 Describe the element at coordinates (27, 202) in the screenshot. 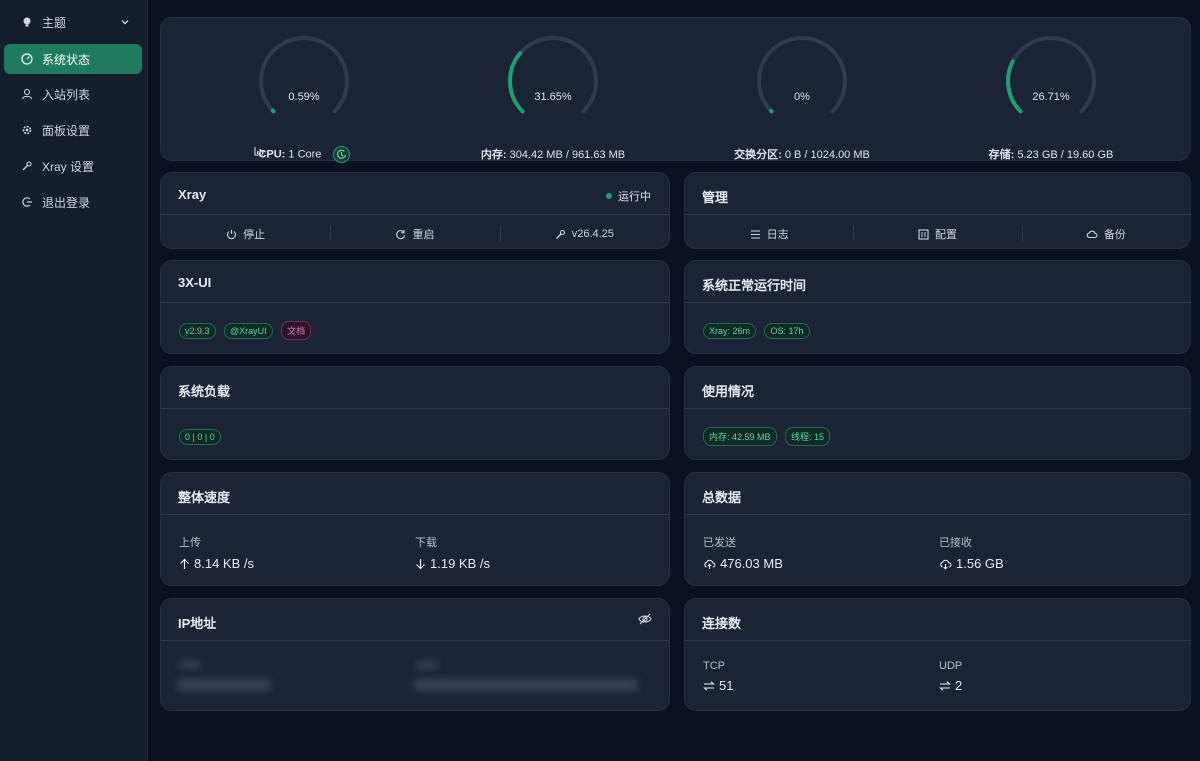

I see `logout-icon` at that location.